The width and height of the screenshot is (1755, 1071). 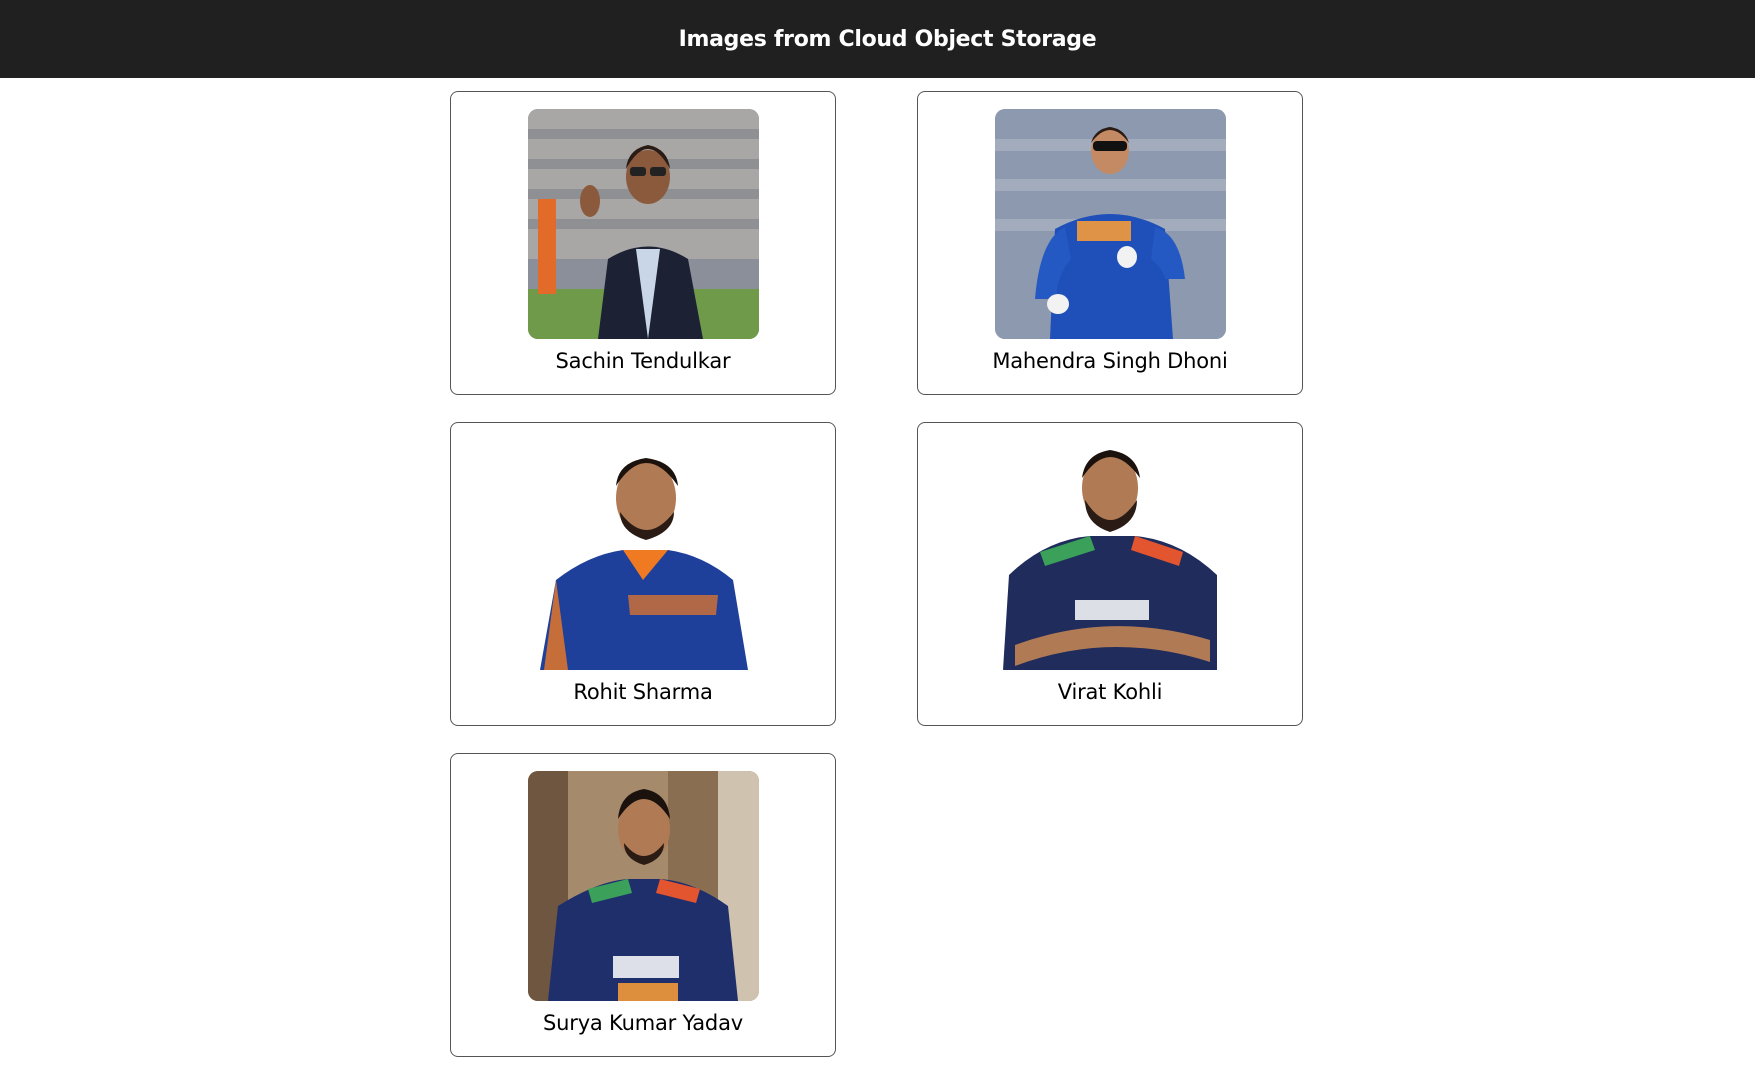 I want to click on player-card: Surya Kumar Yadav, so click(x=643, y=905).